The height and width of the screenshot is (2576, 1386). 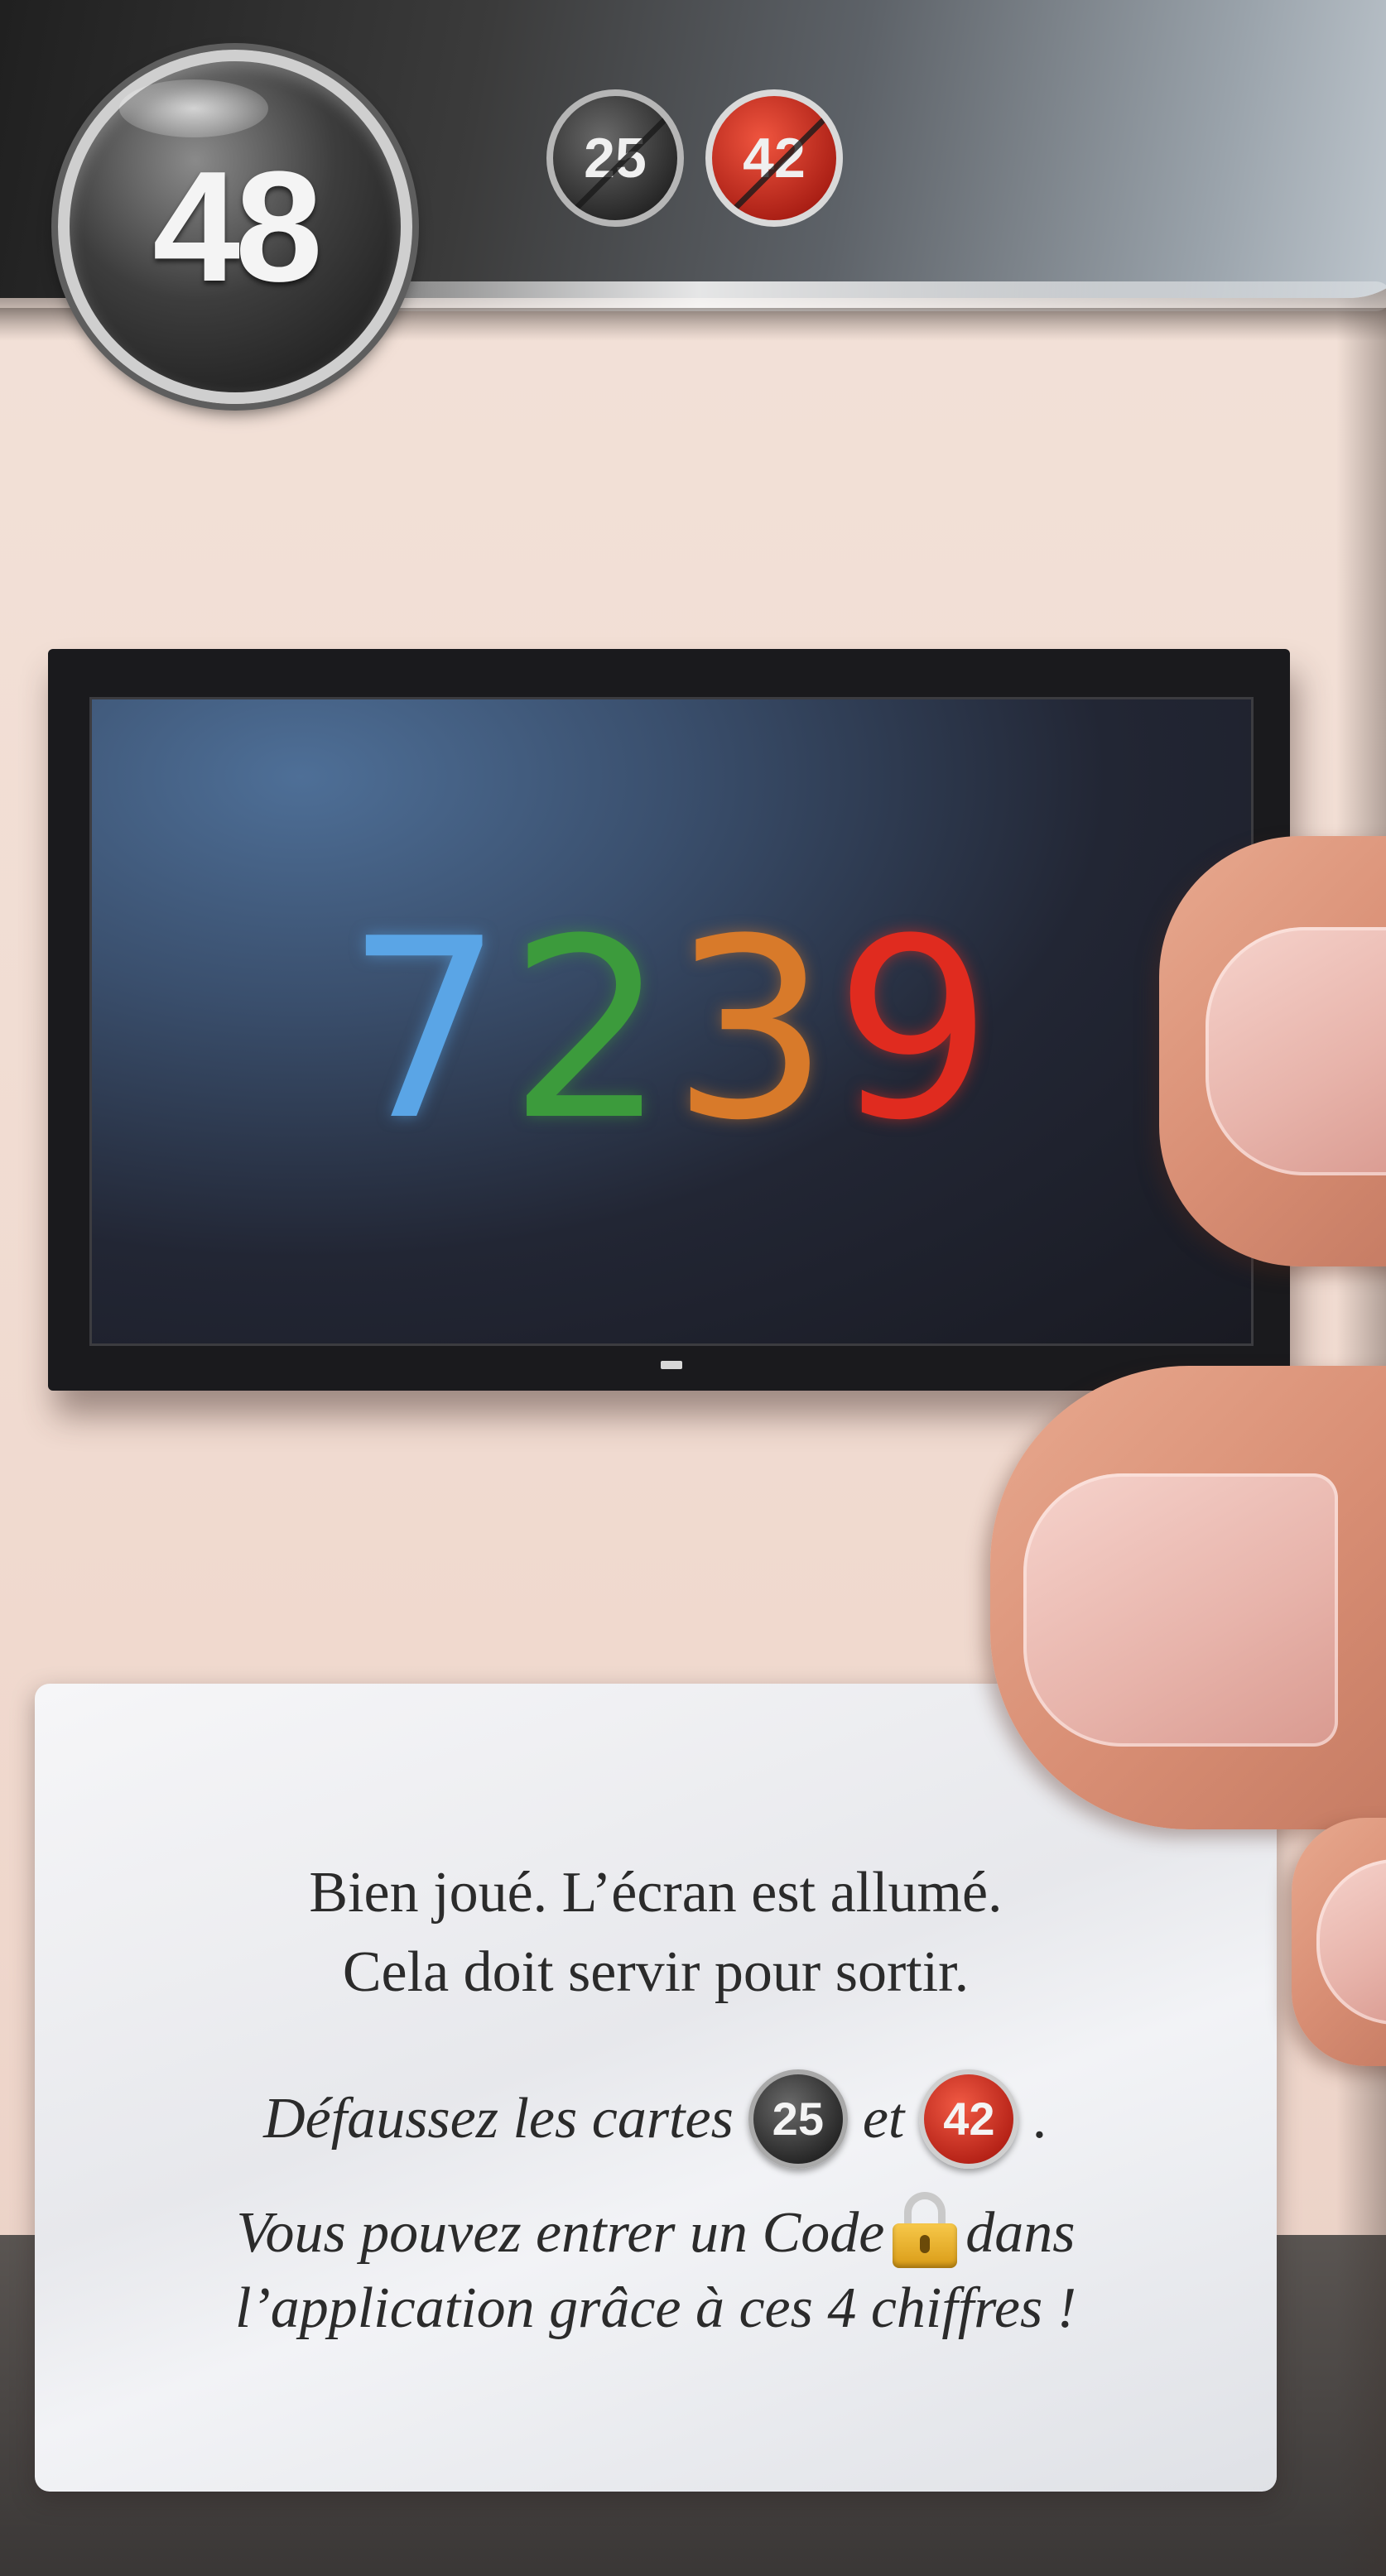 I want to click on inline-badge-25: 25, so click(x=798, y=2119).